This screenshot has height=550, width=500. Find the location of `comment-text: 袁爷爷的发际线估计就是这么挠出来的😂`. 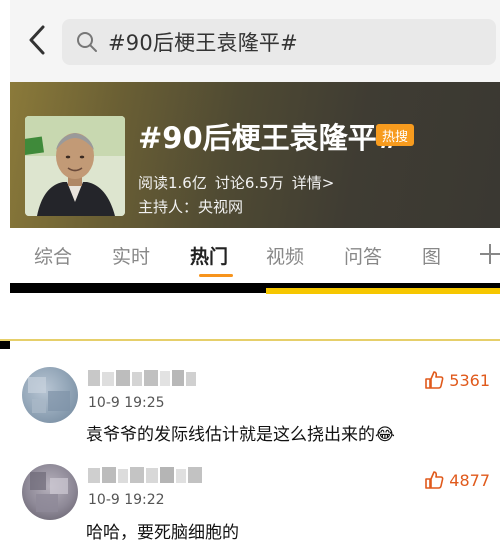

comment-text: 袁爷爷的发际线估计就是这么挠出来的😂 is located at coordinates (240, 432).